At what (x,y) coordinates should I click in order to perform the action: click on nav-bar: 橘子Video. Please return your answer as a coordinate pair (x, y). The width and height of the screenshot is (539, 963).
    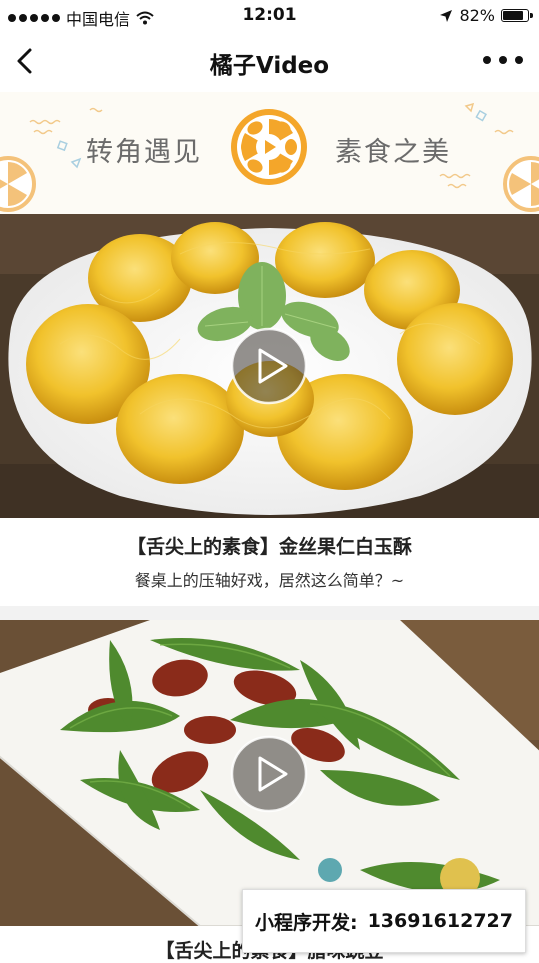
    Looking at the image, I should click on (269, 61).